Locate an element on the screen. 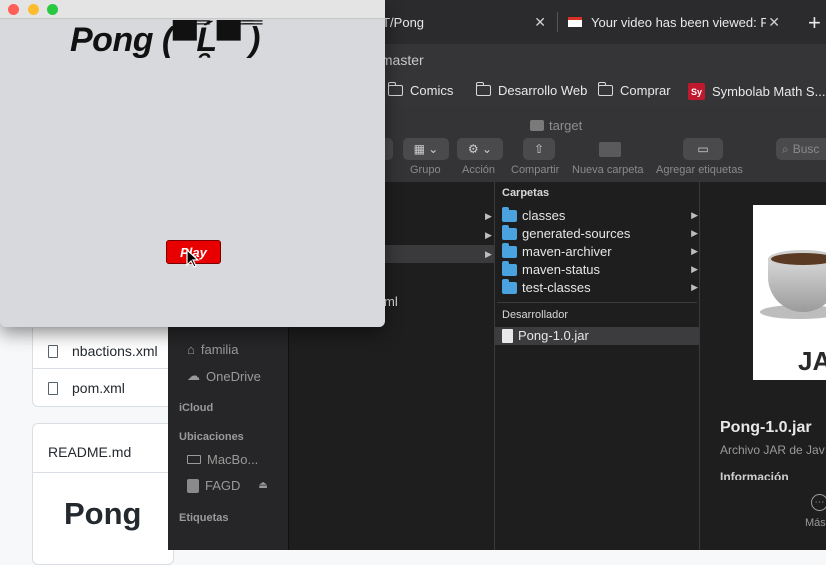 Image resolution: width=826 pixels, height=565 pixels. more-button: ⋯ is located at coordinates (818, 502).